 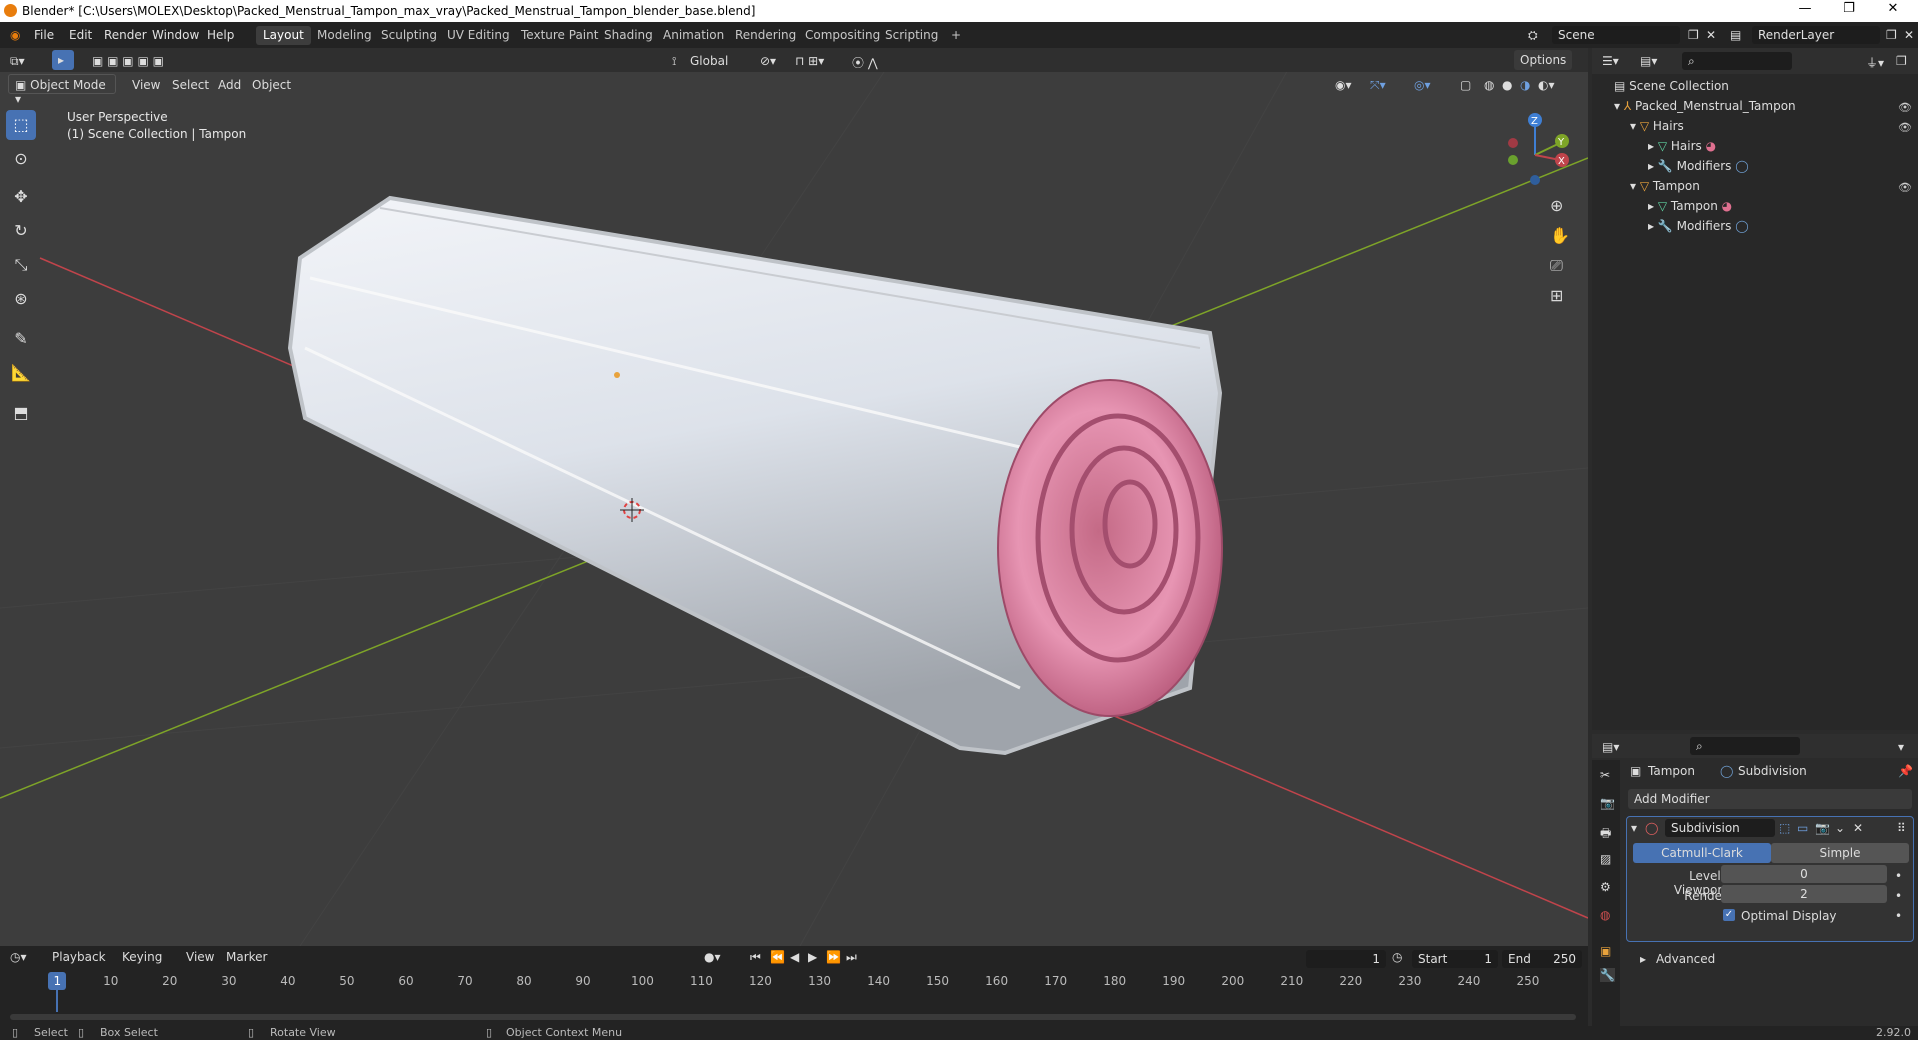 I want to click on pin-icon: 📌, so click(x=1905, y=771).